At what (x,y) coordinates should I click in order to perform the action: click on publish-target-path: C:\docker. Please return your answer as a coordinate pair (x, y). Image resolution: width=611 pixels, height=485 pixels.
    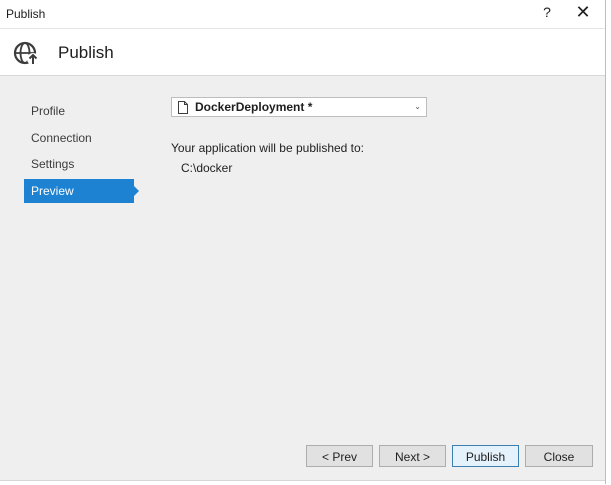
    Looking at the image, I should click on (207, 168).